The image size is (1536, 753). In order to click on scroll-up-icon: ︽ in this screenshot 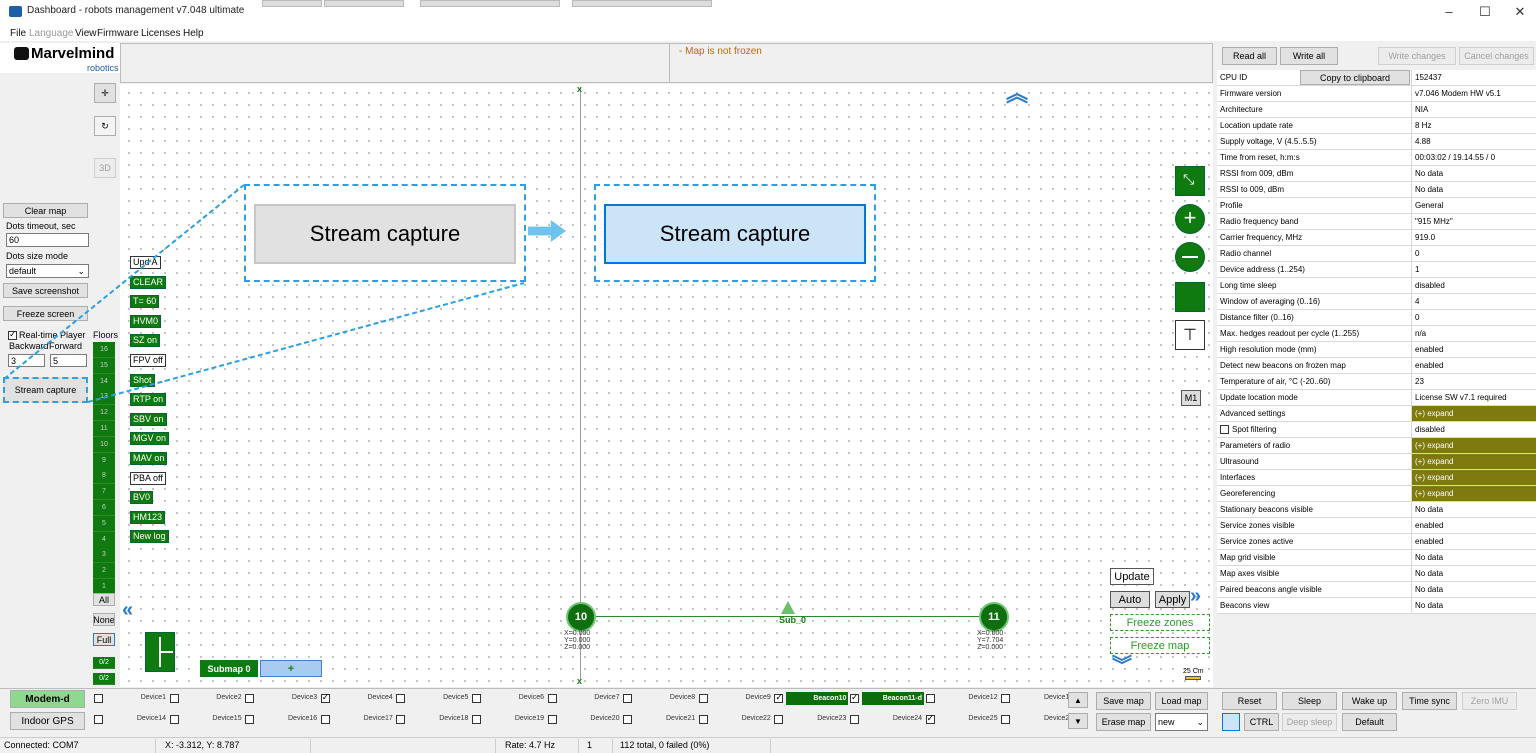, I will do `click(1017, 94)`.